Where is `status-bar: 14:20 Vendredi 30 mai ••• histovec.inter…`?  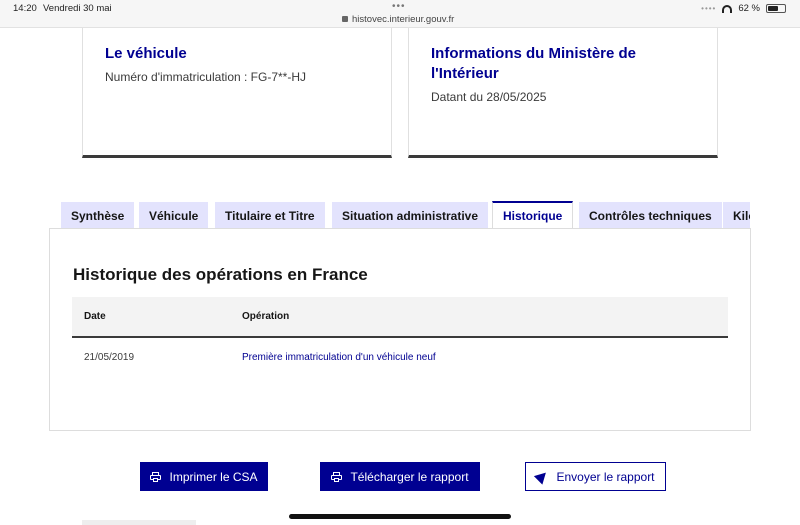
status-bar: 14:20 Vendredi 30 mai ••• histovec.inter… is located at coordinates (400, 14).